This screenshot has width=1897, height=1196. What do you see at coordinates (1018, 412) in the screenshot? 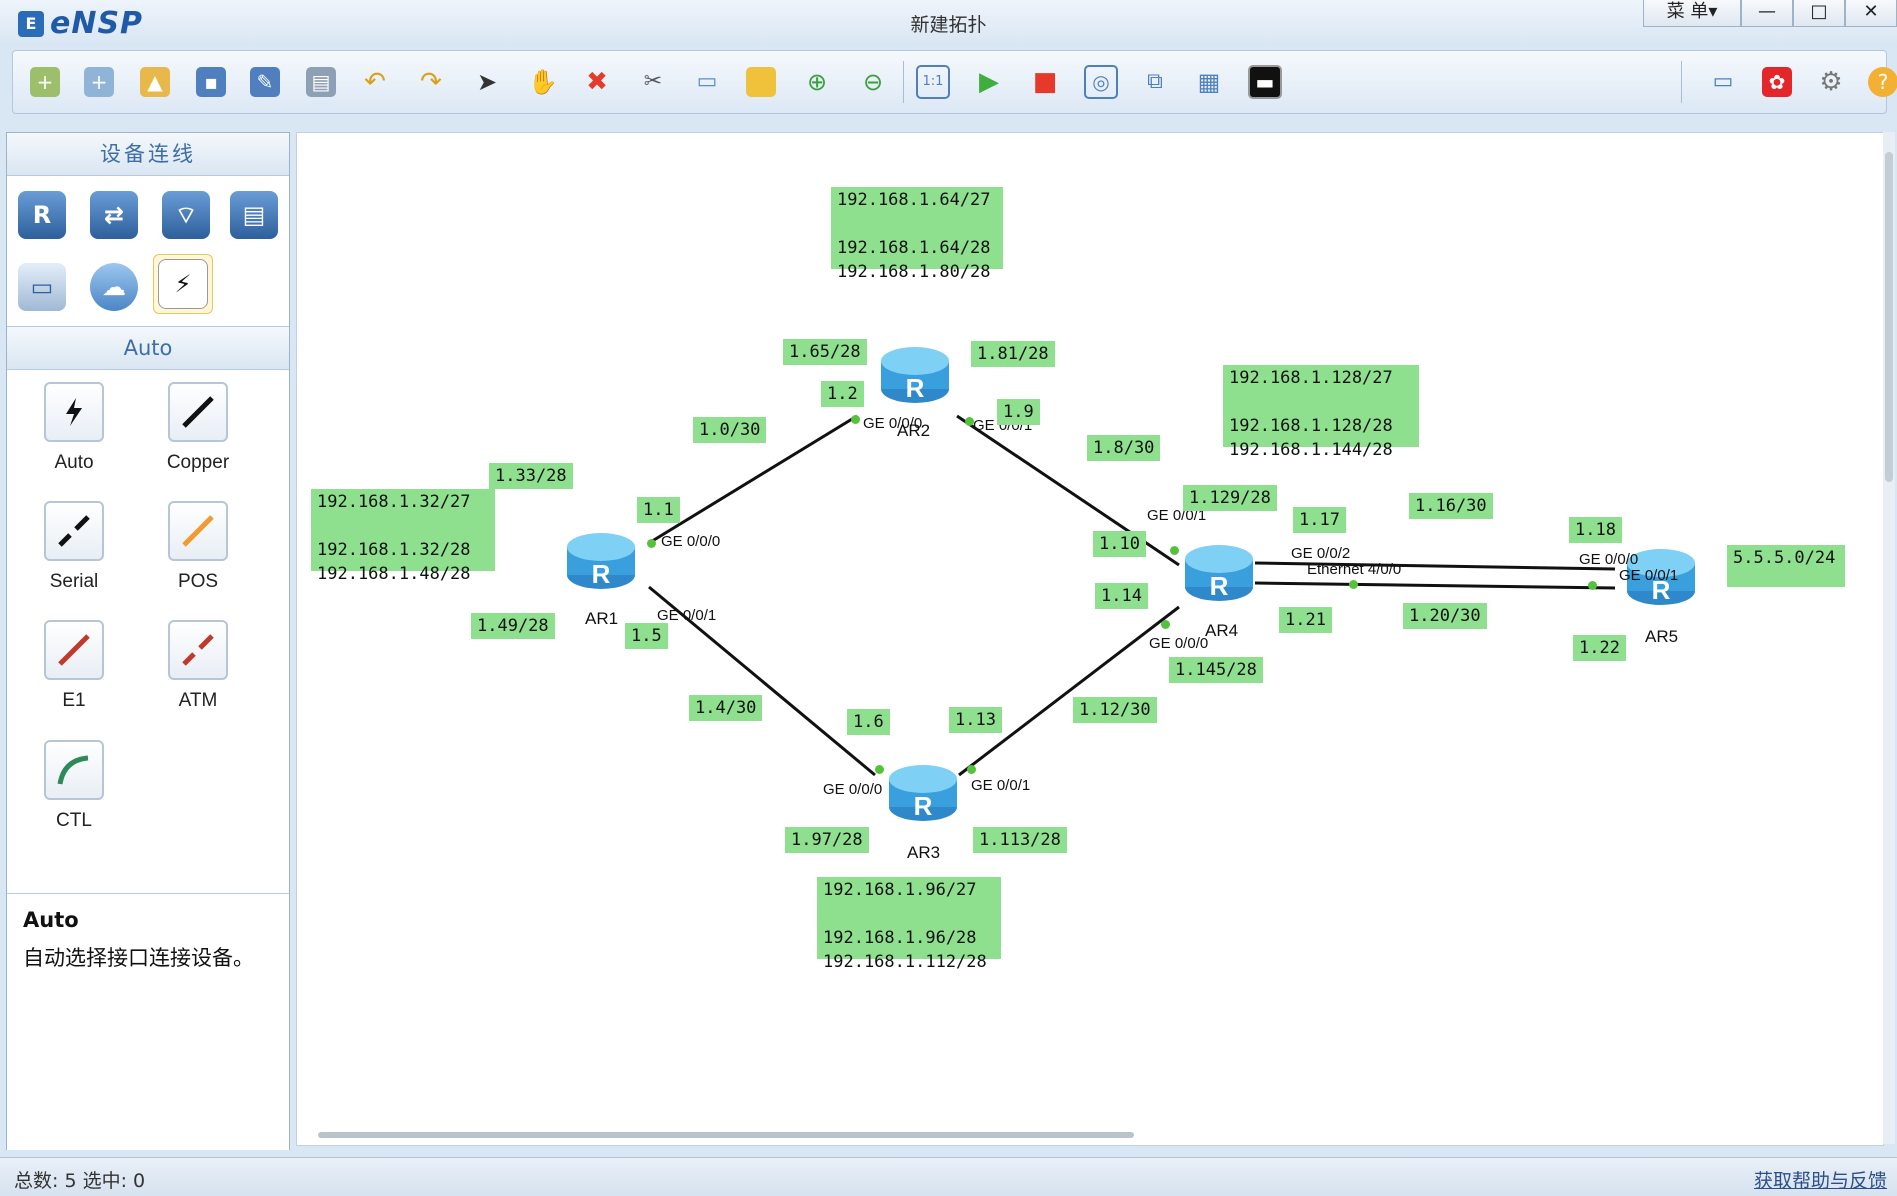
I see `ip-note: 1.9` at bounding box center [1018, 412].